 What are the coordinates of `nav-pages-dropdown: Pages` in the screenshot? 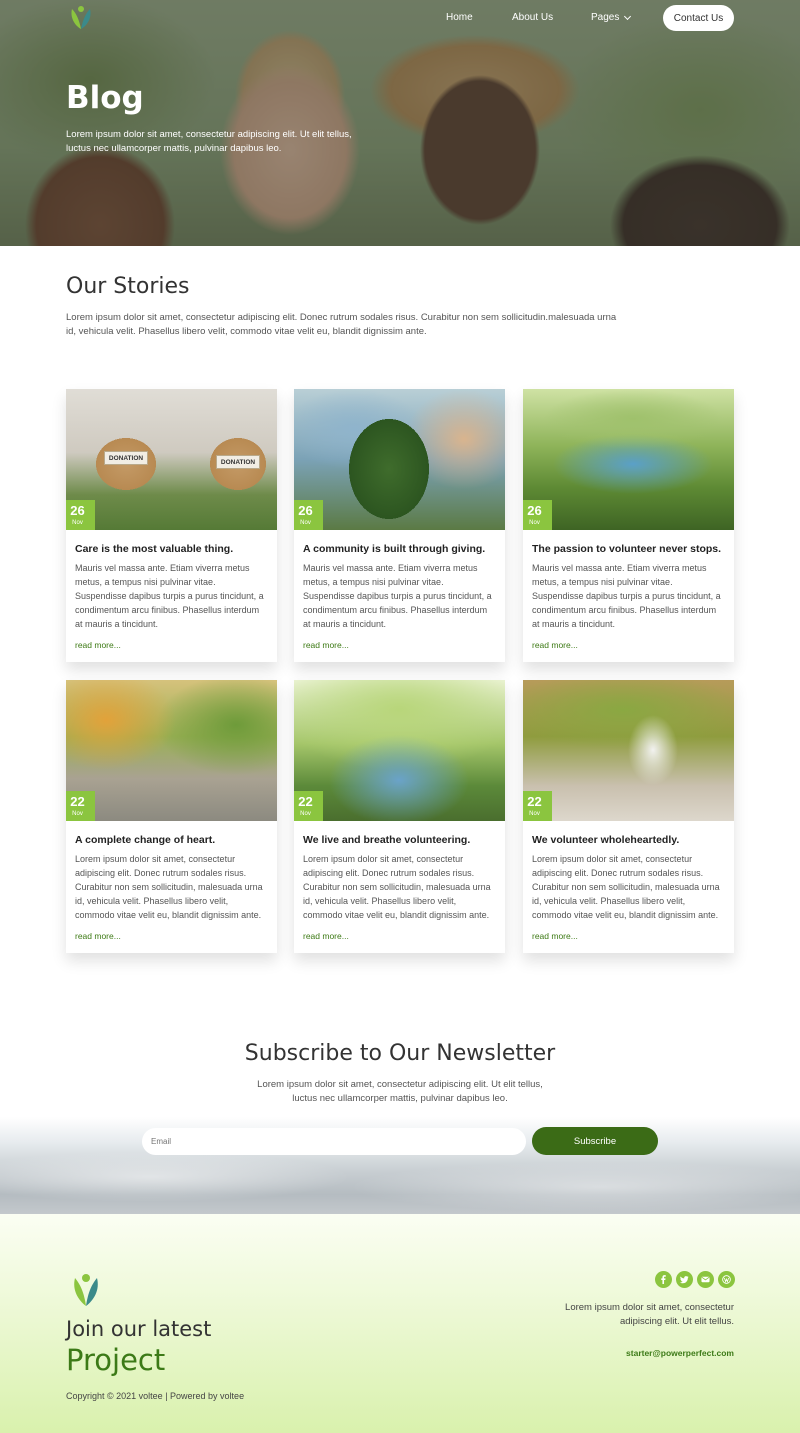 It's located at (611, 17).